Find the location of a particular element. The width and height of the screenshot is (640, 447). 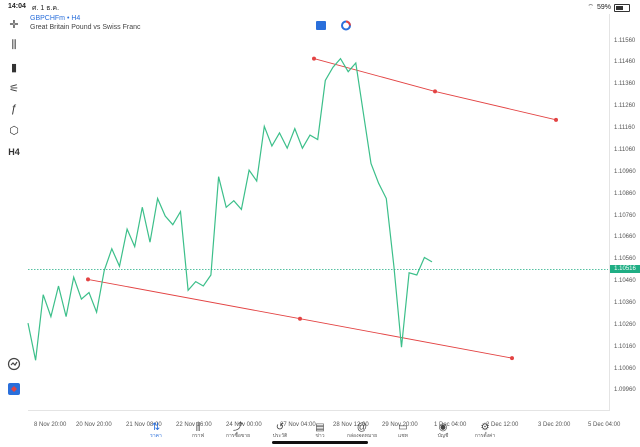

nav-accounts-icon: ◉ is located at coordinates (443, 427).